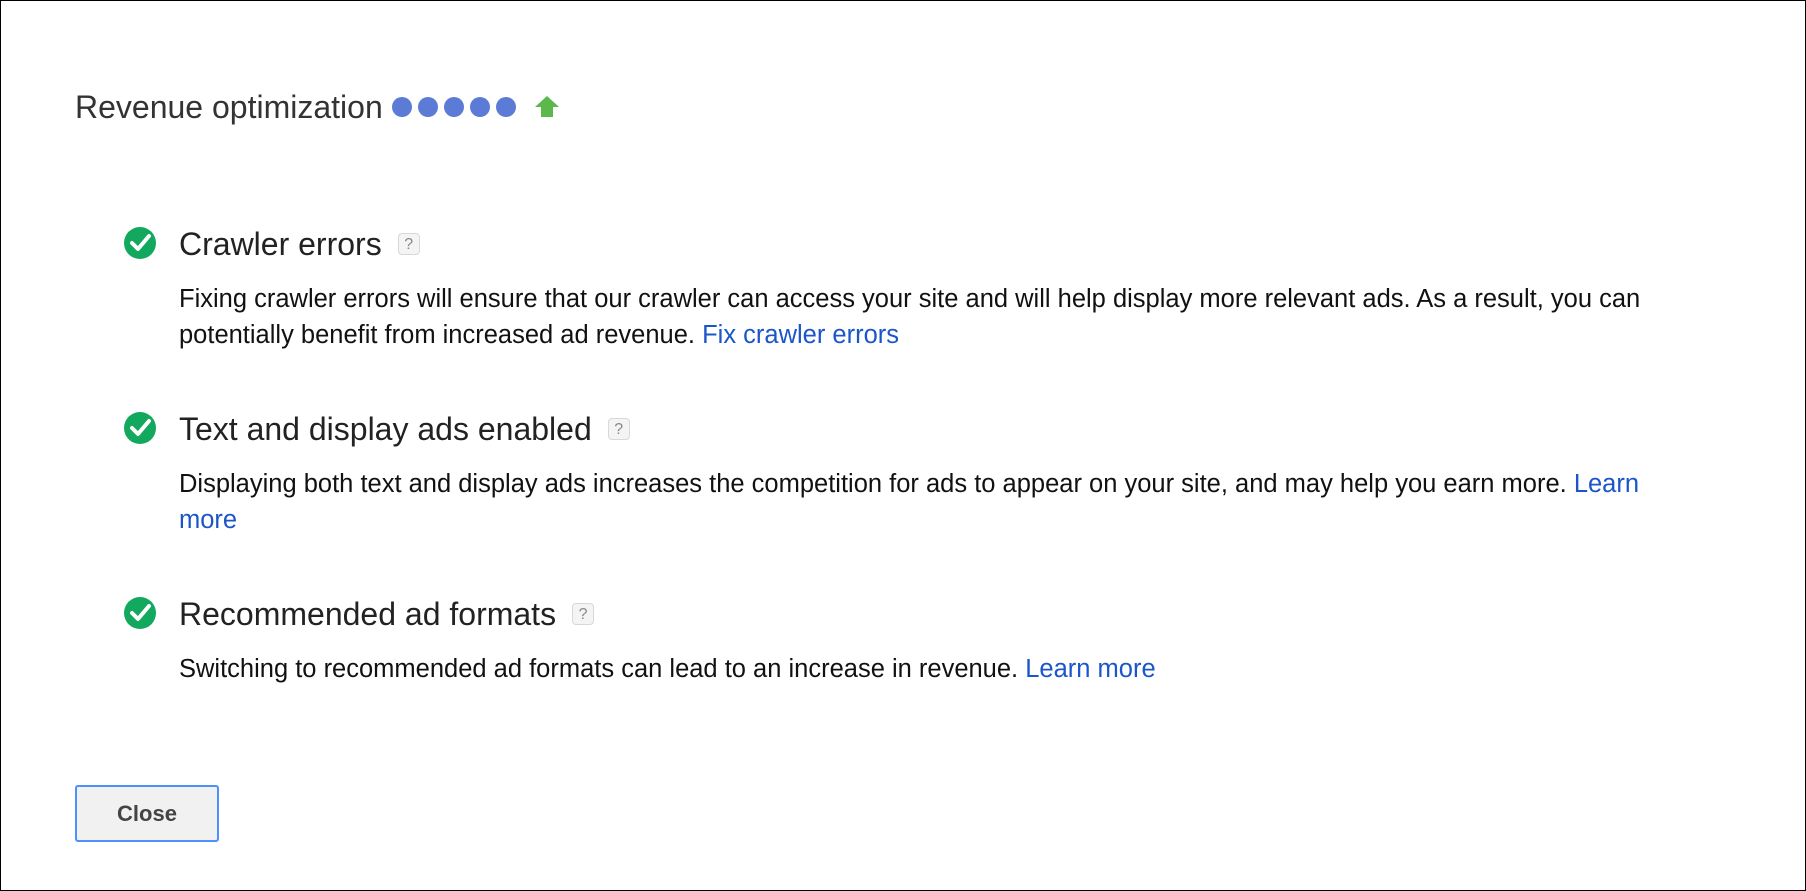 The width and height of the screenshot is (1806, 891). What do you see at coordinates (1090, 669) in the screenshot?
I see `learn-more-link: Learn more` at bounding box center [1090, 669].